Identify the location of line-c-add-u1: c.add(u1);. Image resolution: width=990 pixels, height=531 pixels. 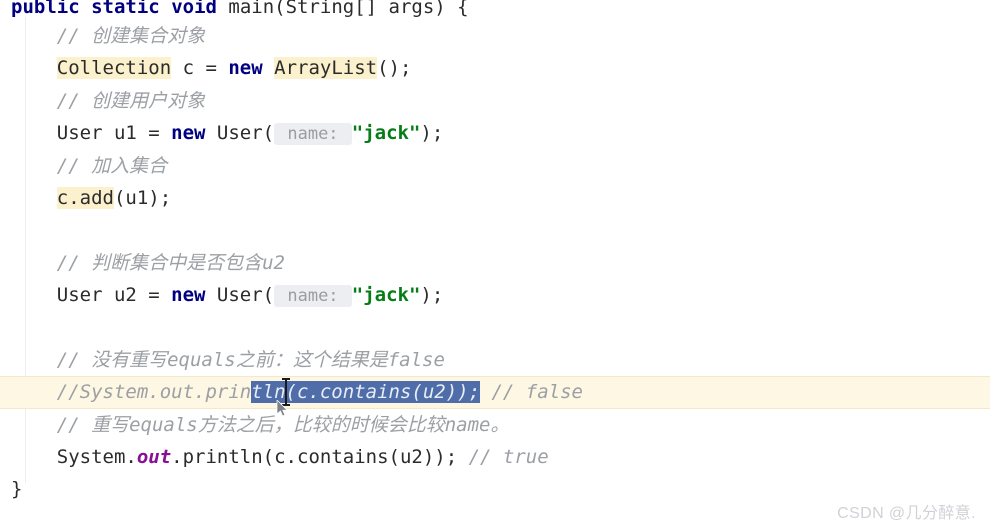
(495, 198).